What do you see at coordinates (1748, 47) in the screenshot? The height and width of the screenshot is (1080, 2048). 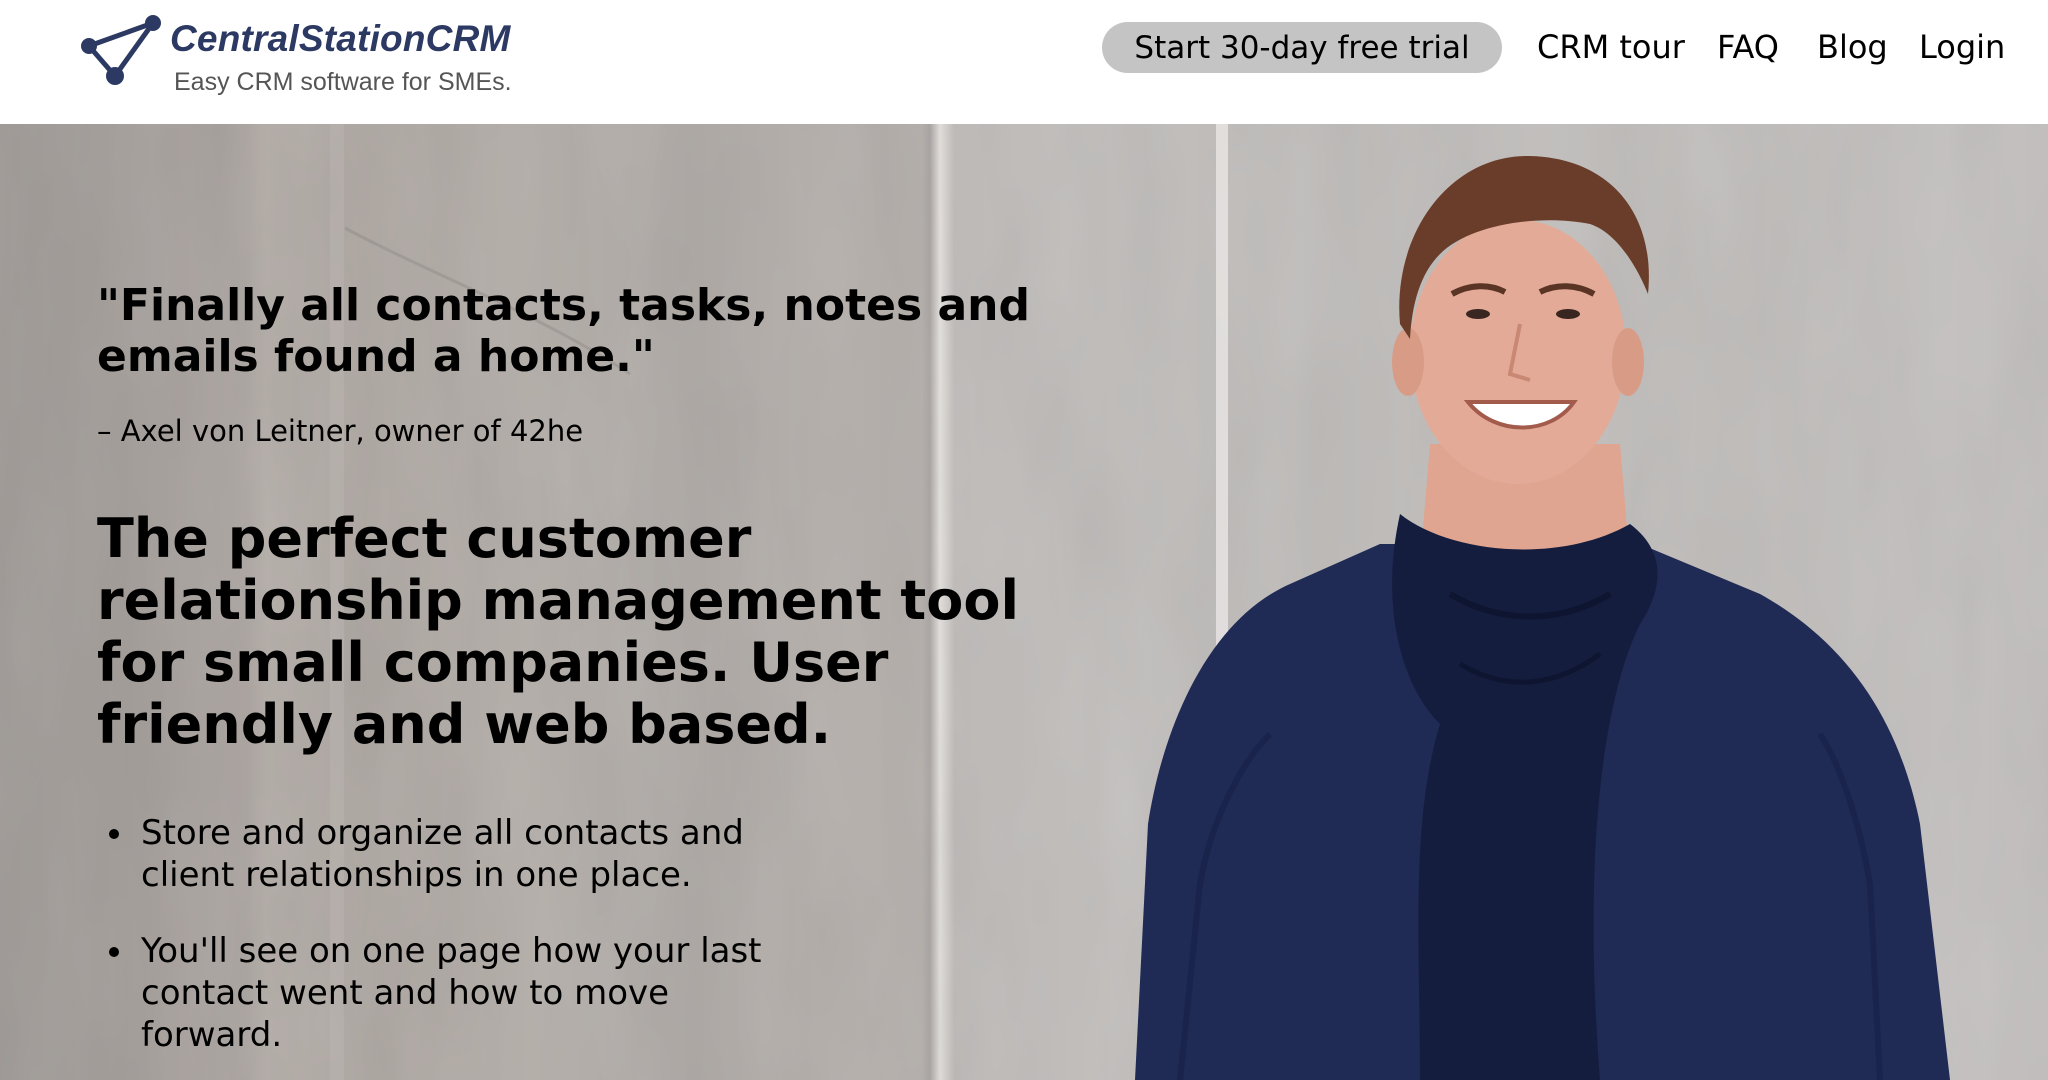 I see `nav-link-faq: FAQ` at bounding box center [1748, 47].